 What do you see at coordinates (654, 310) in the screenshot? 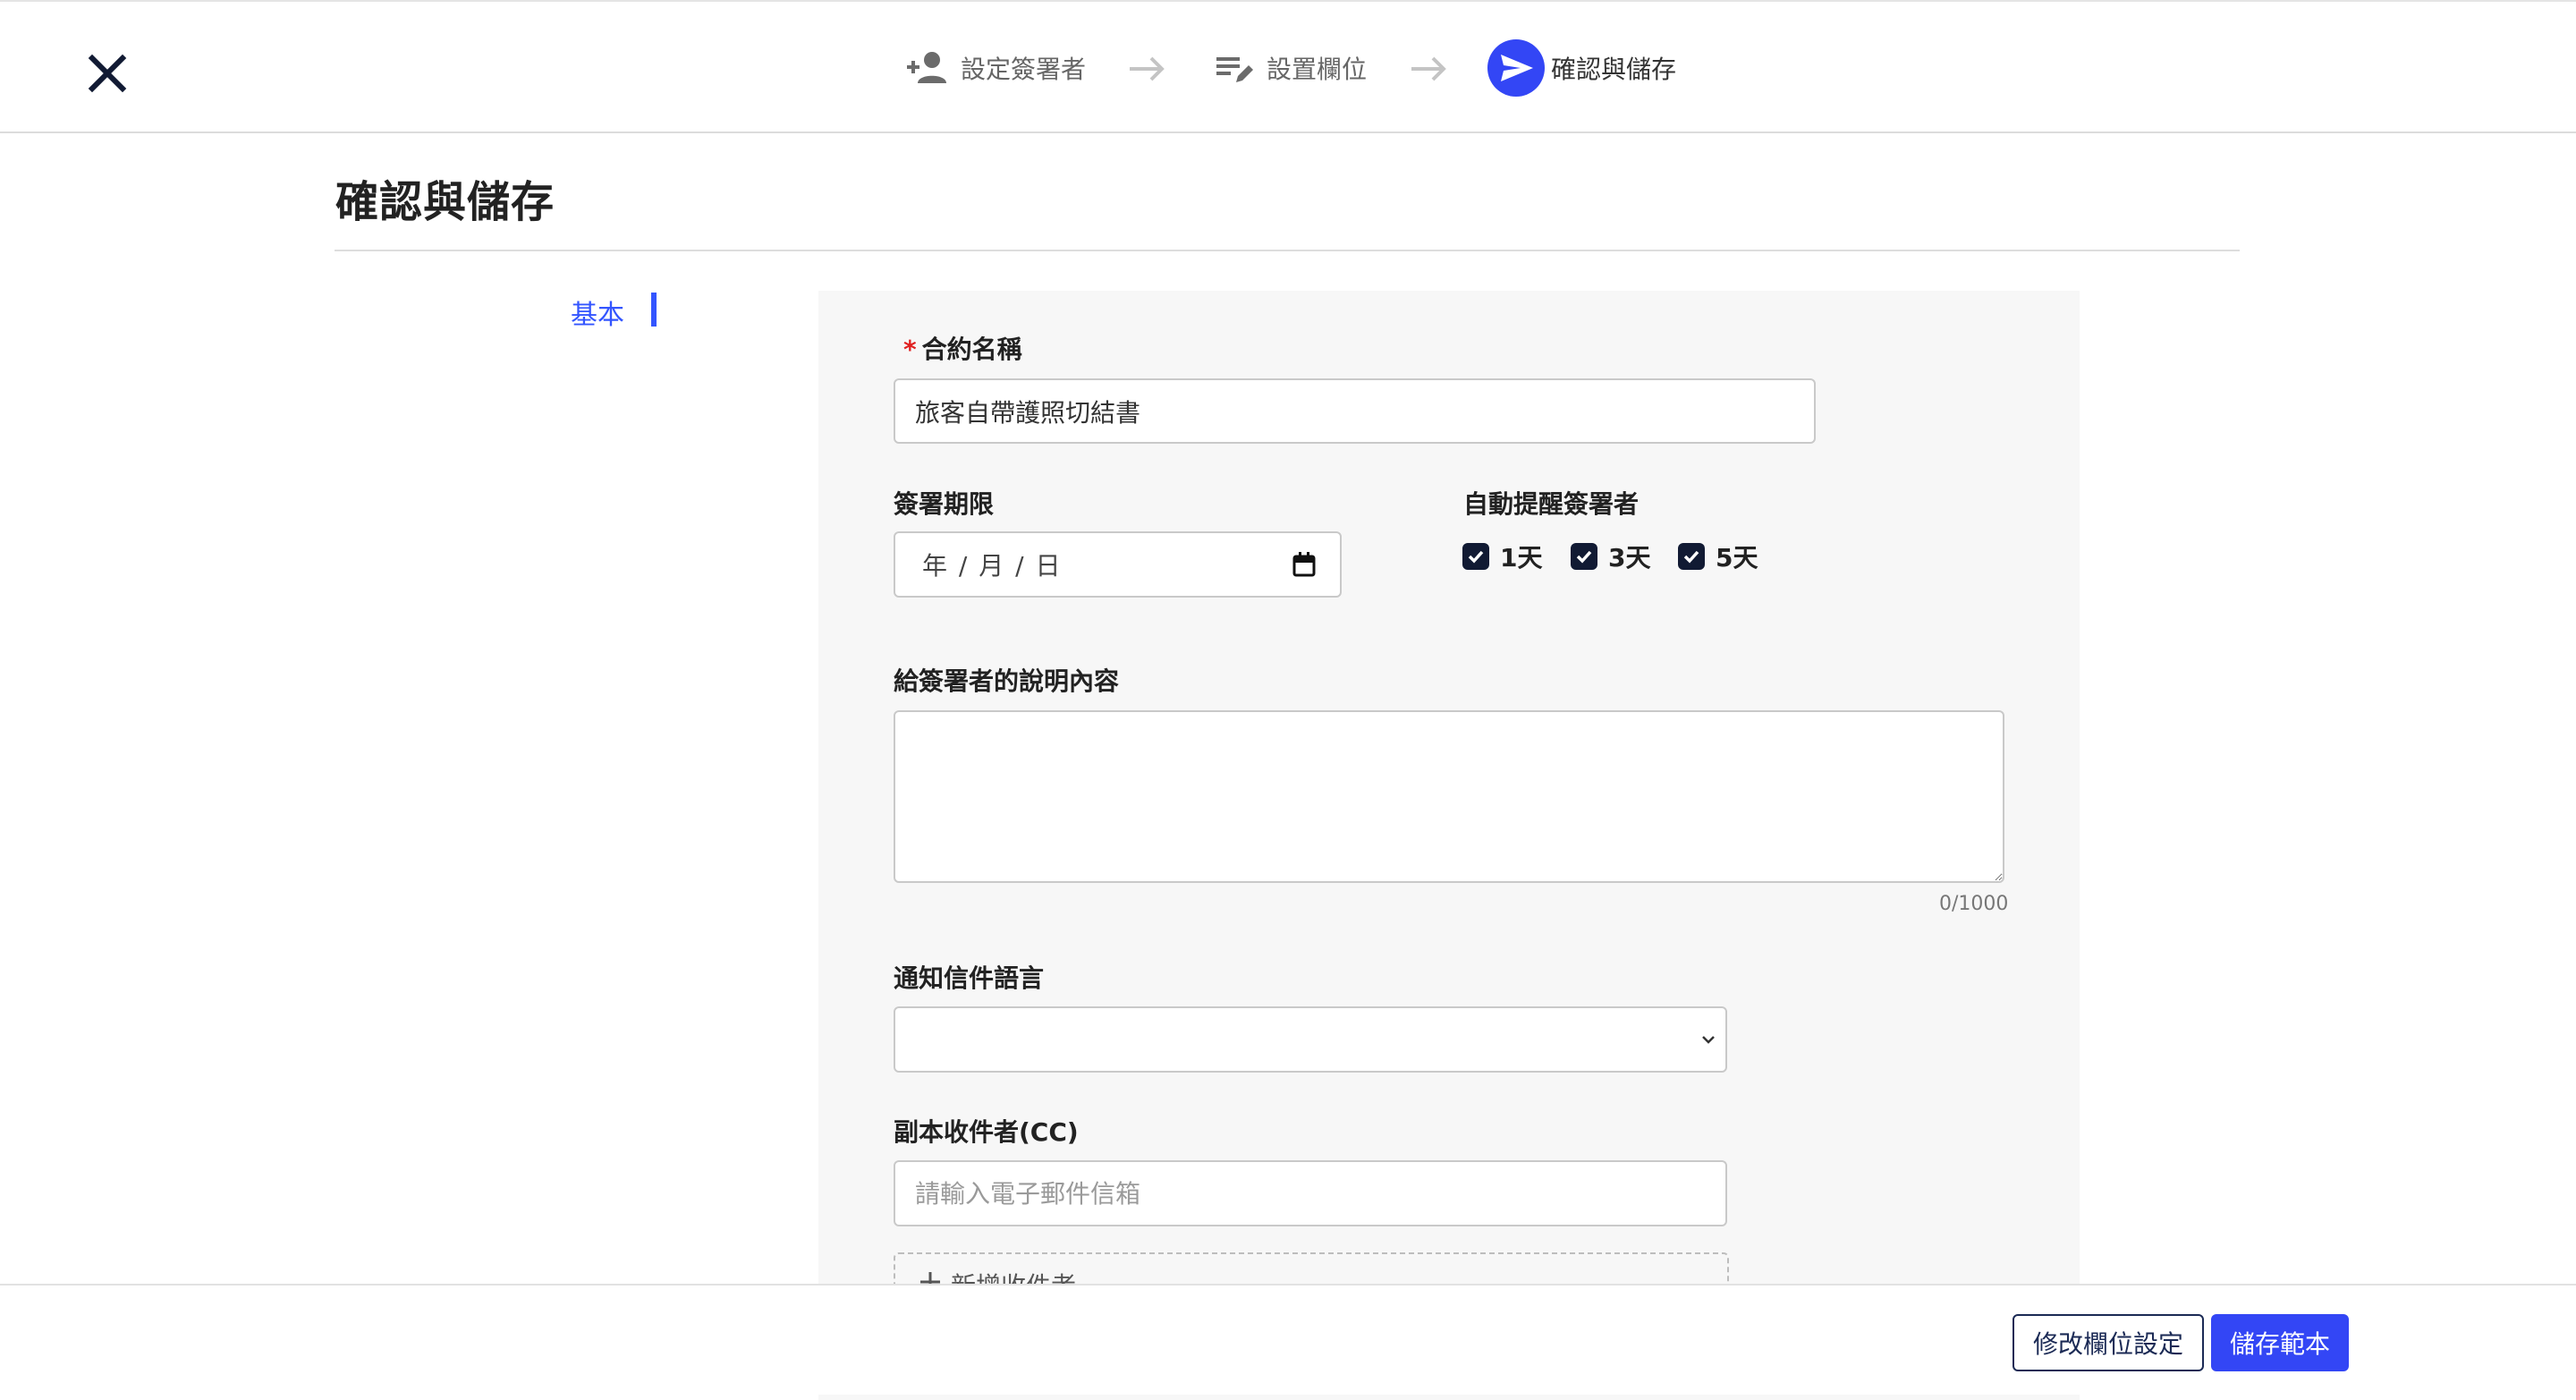
I see `side-nav-active-indicator` at bounding box center [654, 310].